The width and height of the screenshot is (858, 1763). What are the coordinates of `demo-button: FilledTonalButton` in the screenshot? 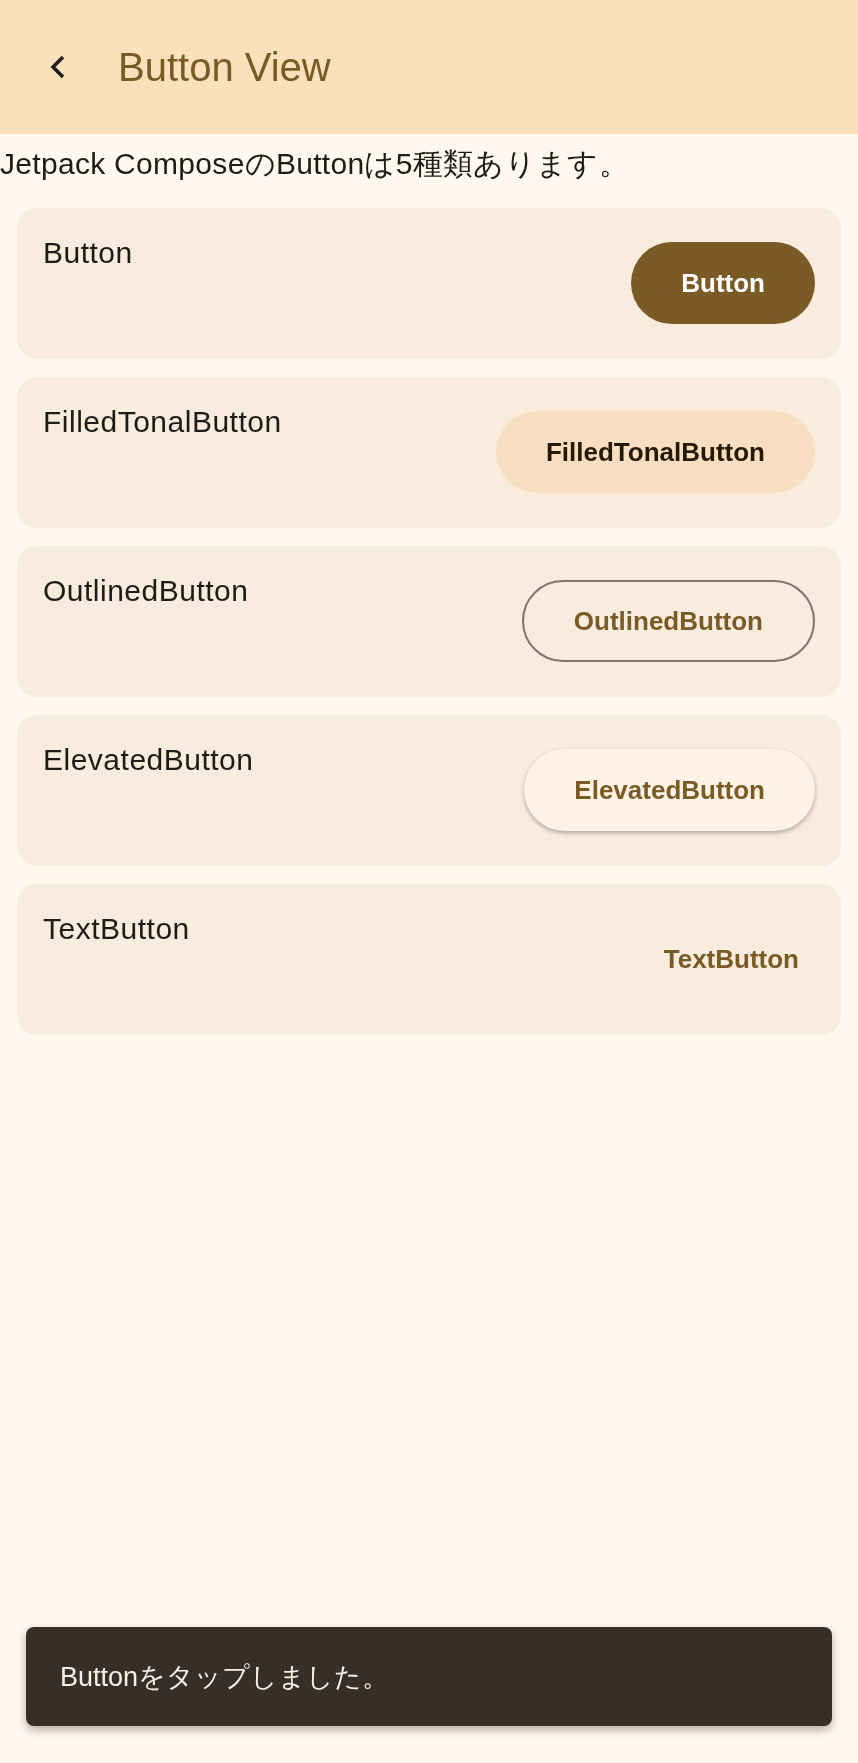 It's located at (655, 452).